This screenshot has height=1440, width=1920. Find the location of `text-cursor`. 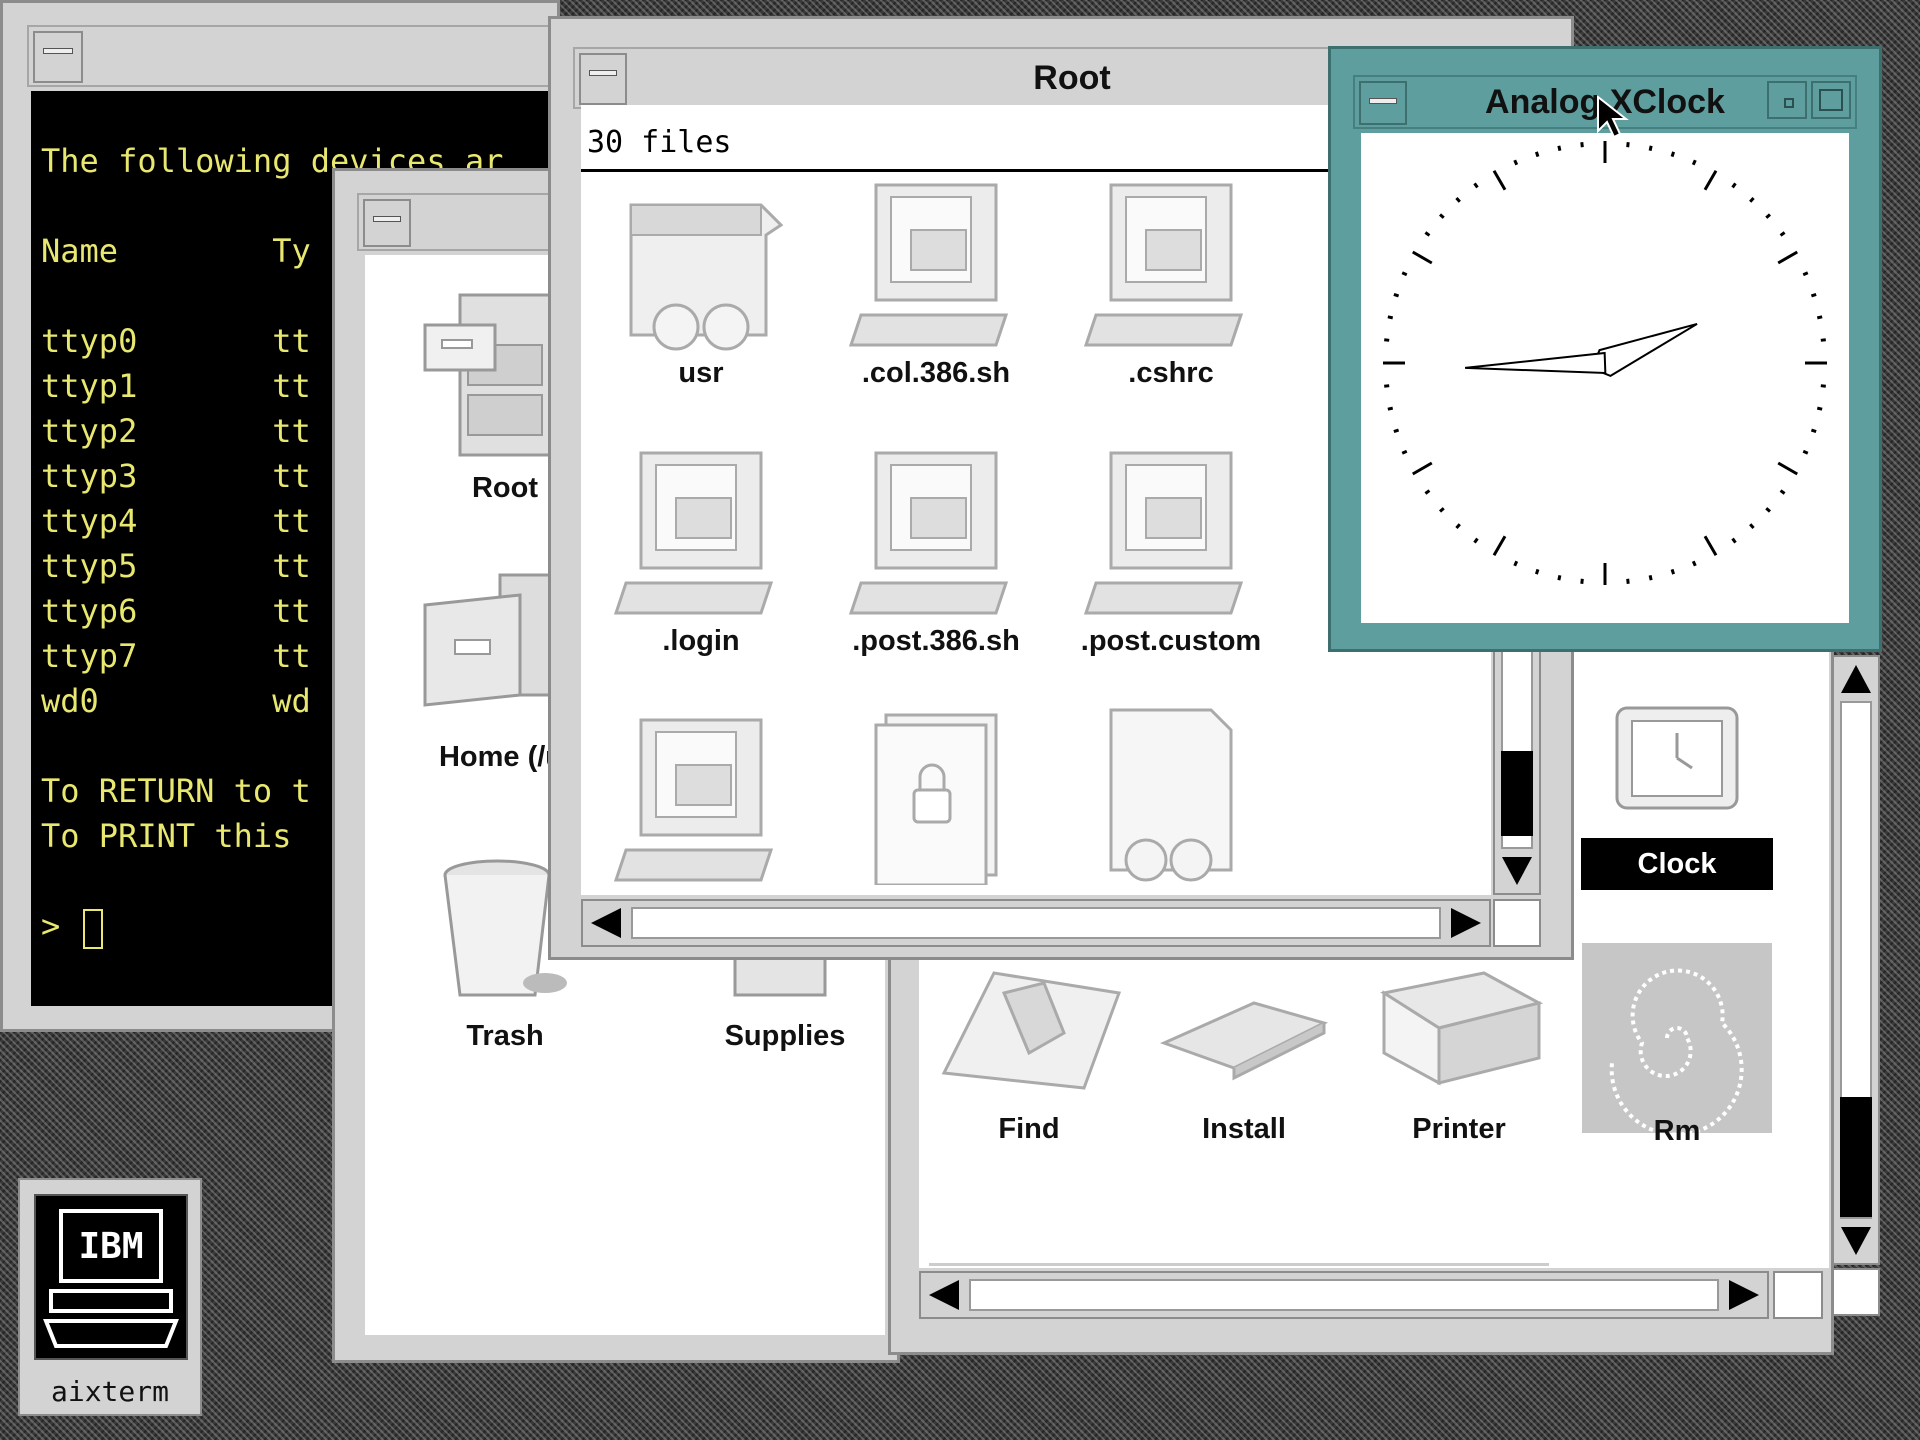

text-cursor is located at coordinates (93, 929).